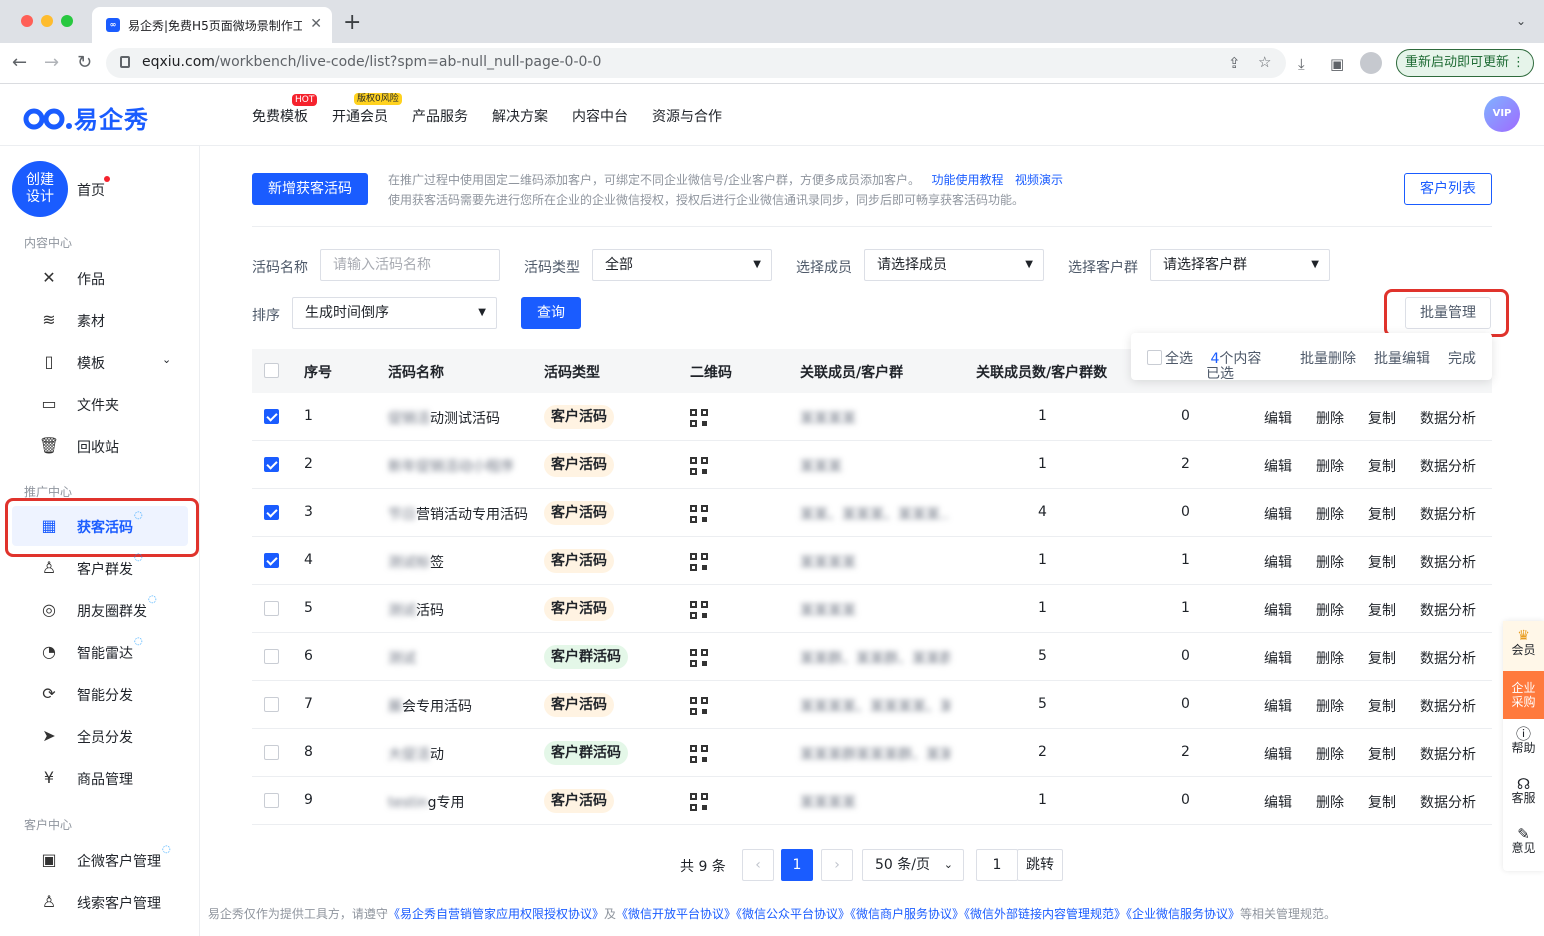 The image size is (1544, 936). I want to click on feedback-float-button: ✎ 意见, so click(1523, 841).